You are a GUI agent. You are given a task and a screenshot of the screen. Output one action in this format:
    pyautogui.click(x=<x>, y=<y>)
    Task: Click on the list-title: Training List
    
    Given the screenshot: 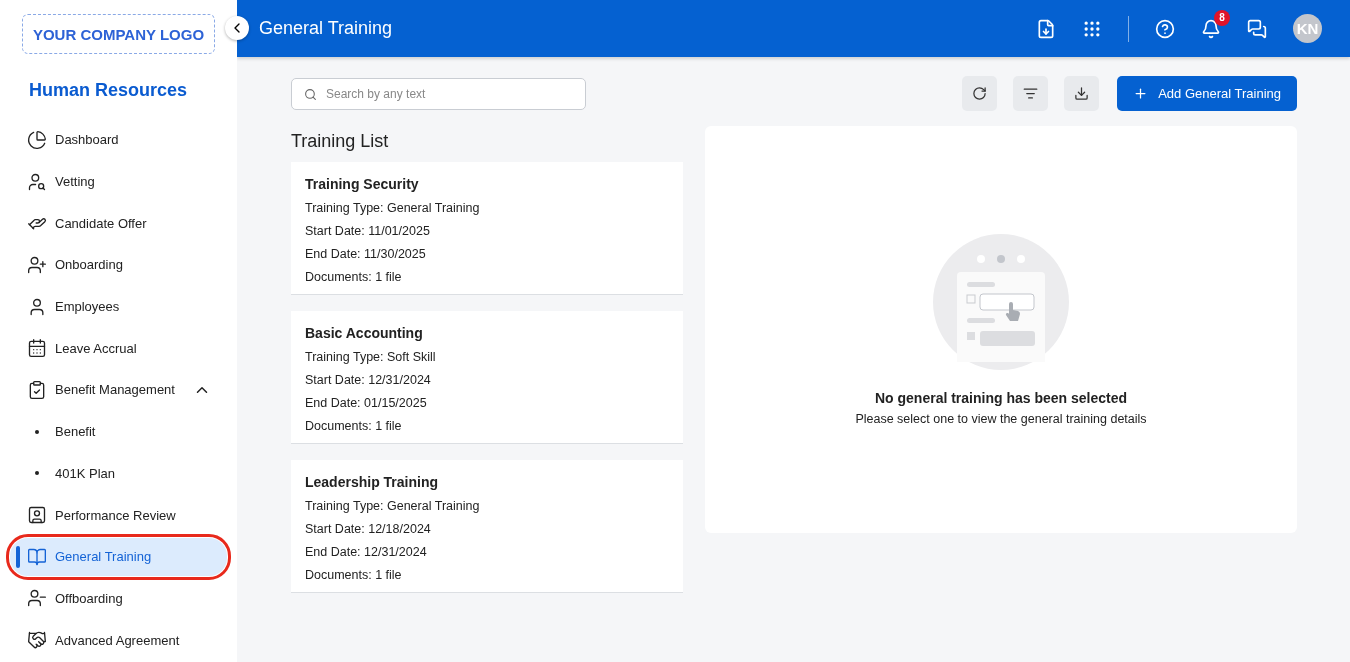 What is the action you would take?
    pyautogui.click(x=340, y=141)
    